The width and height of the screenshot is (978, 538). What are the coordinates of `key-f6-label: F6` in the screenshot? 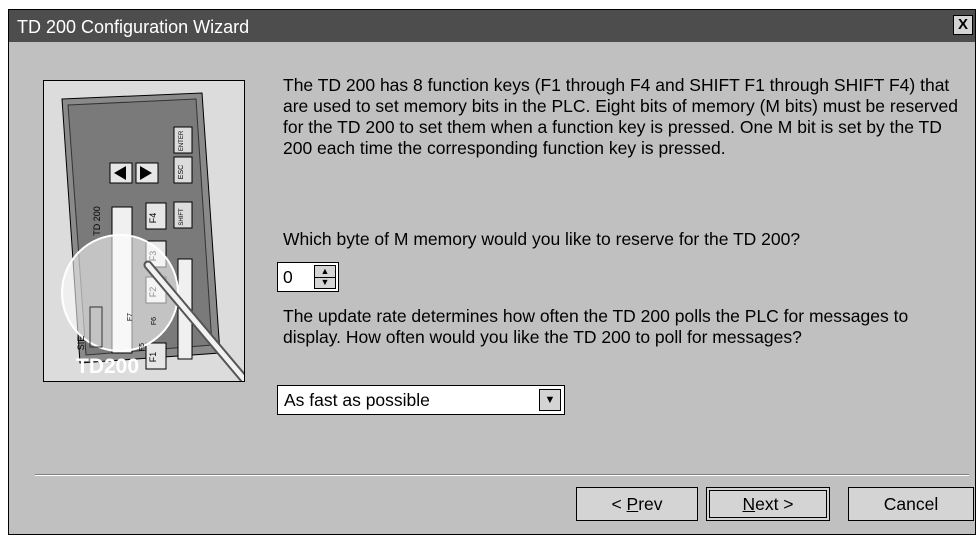 It's located at (154, 321).